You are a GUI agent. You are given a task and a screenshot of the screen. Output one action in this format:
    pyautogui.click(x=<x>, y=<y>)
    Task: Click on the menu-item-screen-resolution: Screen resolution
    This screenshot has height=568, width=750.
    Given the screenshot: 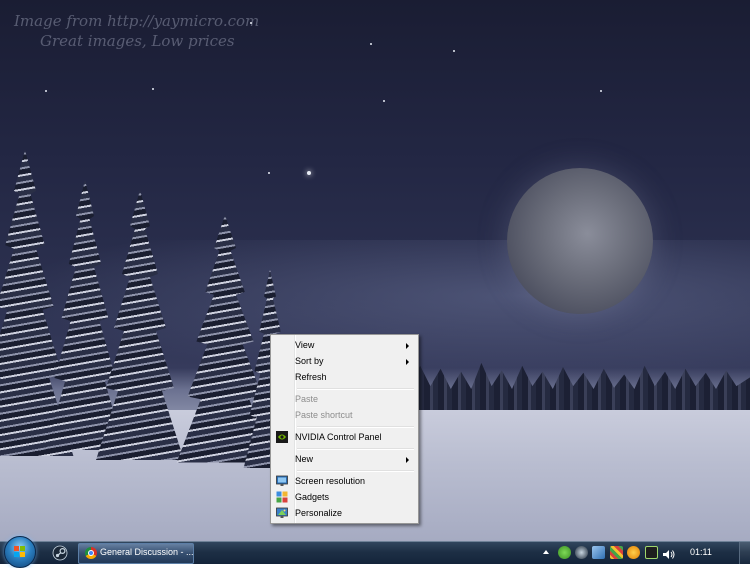 What is the action you would take?
    pyautogui.click(x=344, y=481)
    